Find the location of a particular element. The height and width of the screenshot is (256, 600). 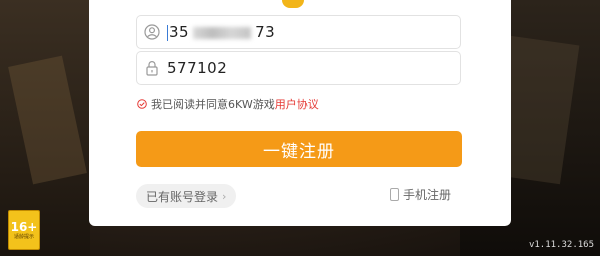

version-label: v1.11.32.165 is located at coordinates (561, 245).